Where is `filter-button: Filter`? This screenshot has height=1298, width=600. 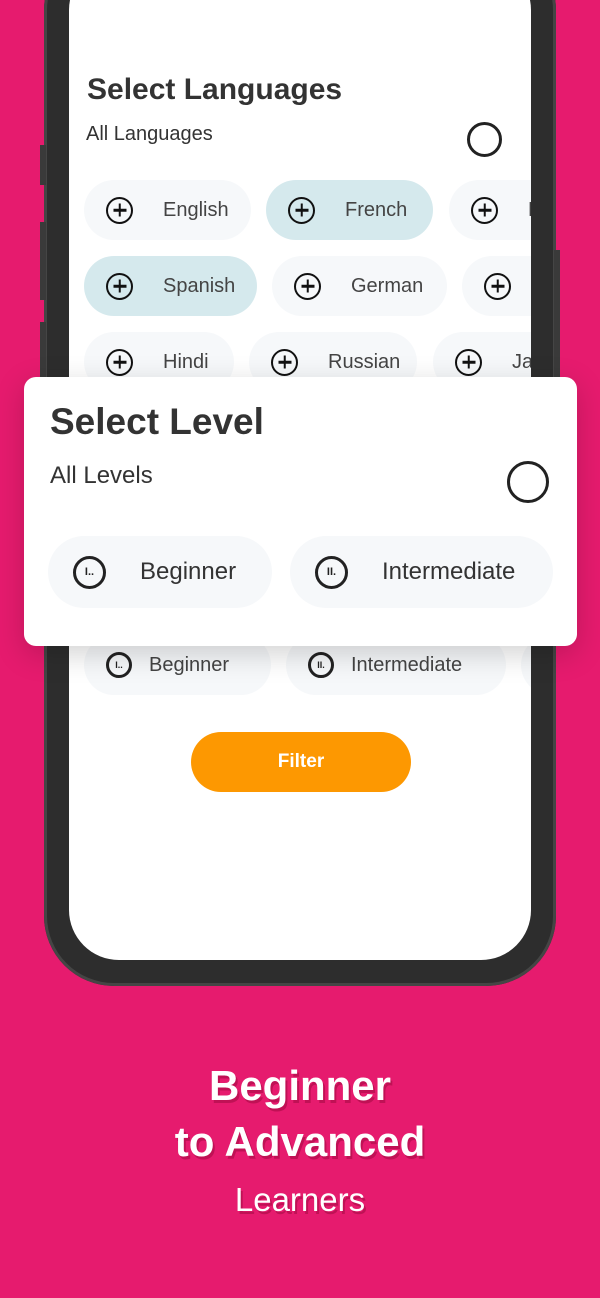 filter-button: Filter is located at coordinates (301, 762).